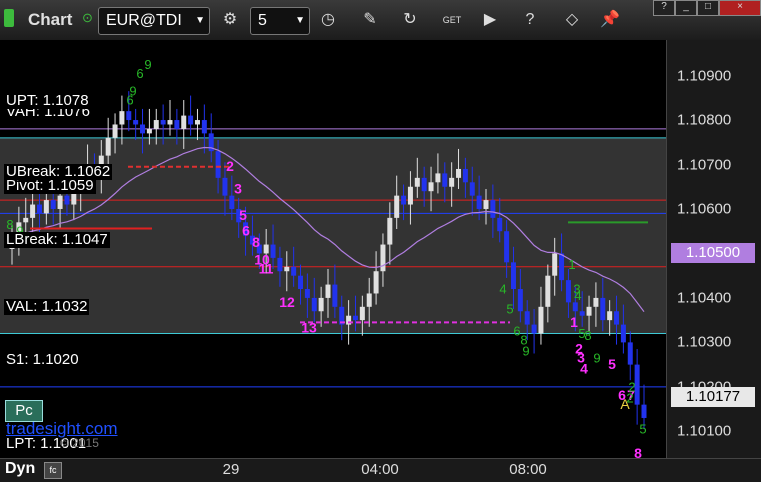  Describe the element at coordinates (309, 328) in the screenshot. I see `magenta-count-label: 13` at that location.